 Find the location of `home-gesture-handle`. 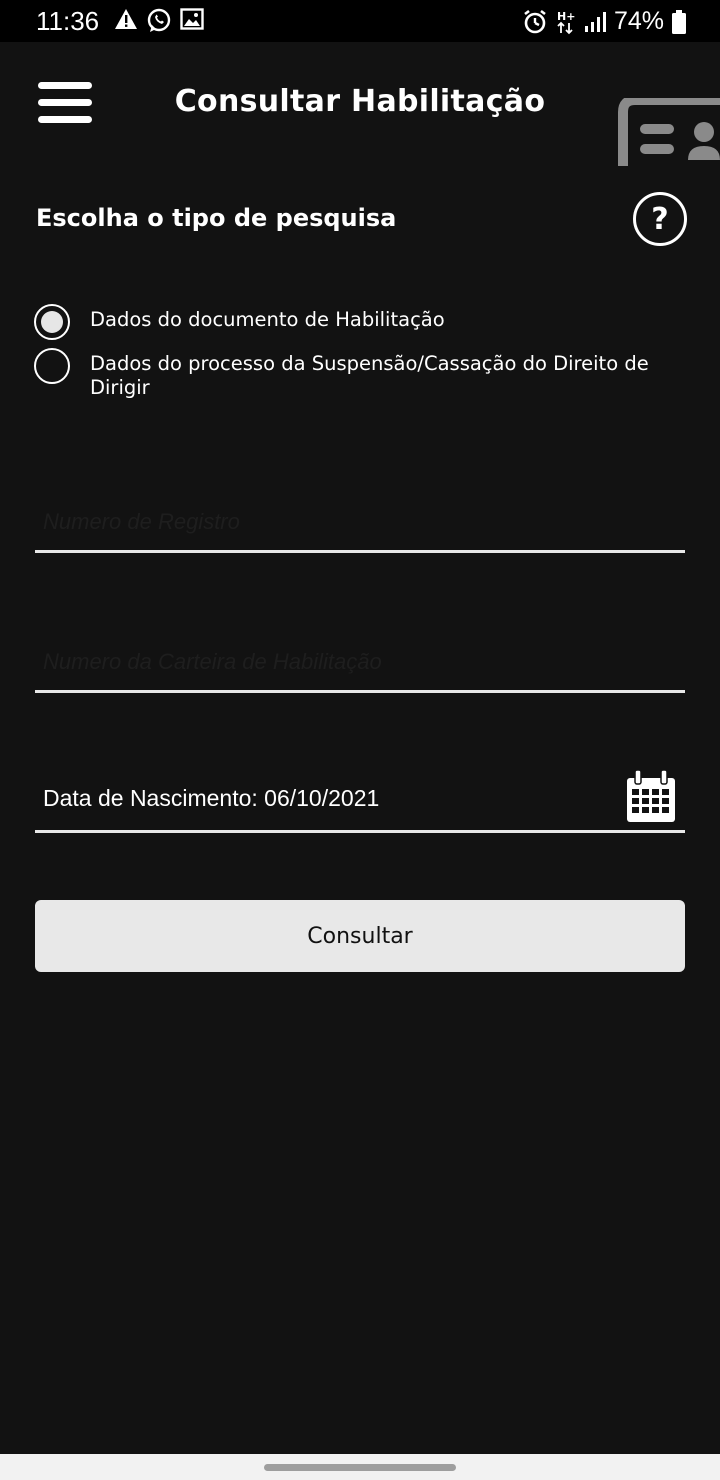

home-gesture-handle is located at coordinates (360, 1467).